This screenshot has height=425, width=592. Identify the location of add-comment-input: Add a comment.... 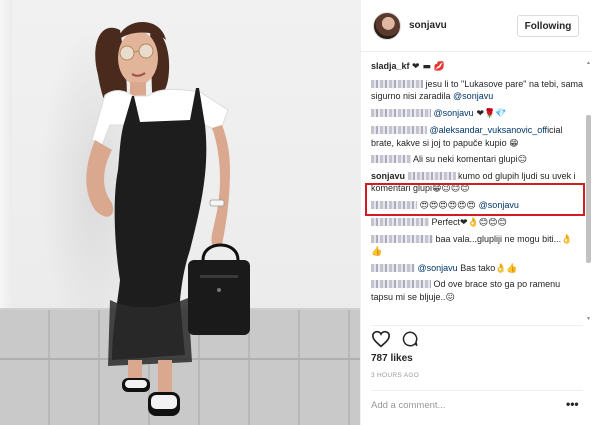
(461, 405).